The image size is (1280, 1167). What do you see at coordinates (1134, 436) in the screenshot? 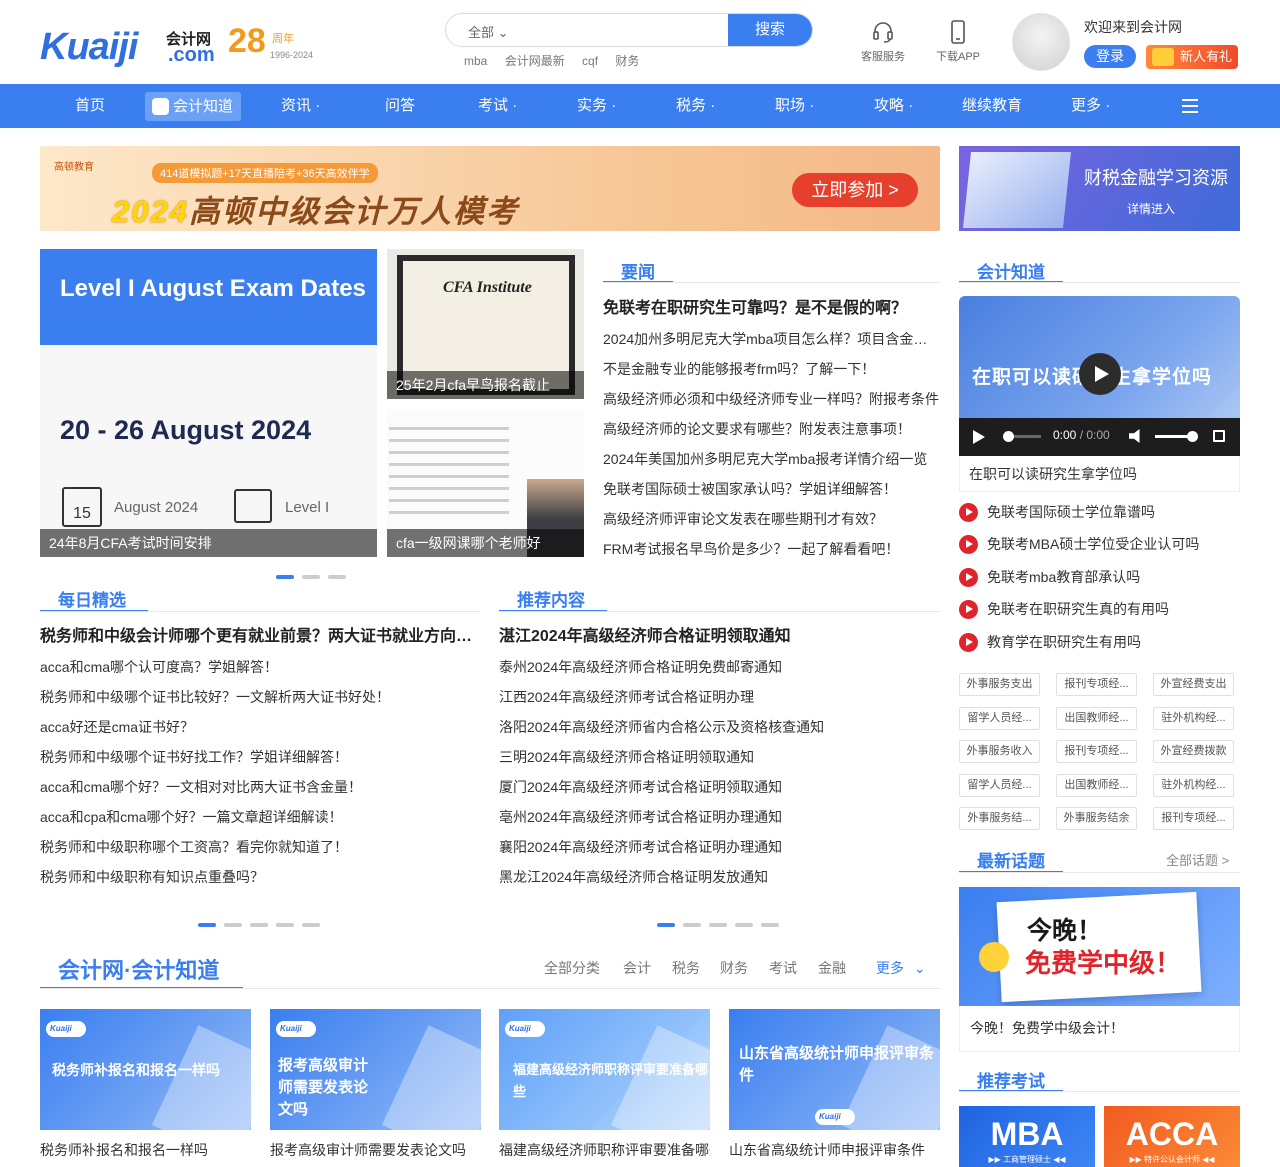
I see `volume-icon` at bounding box center [1134, 436].